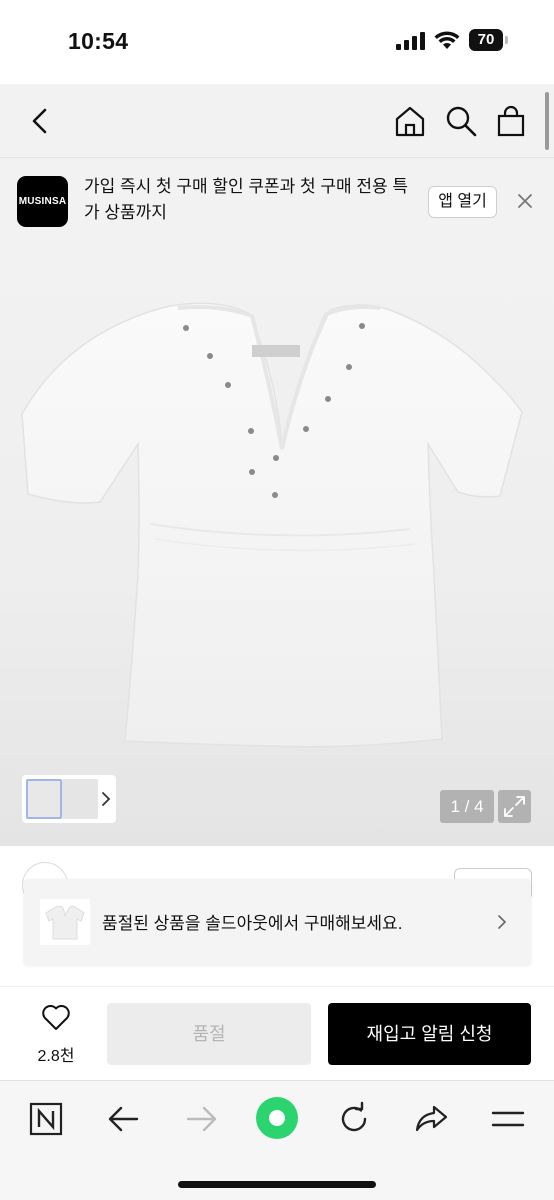 This screenshot has width=554, height=1200. I want to click on heart-icon, so click(56, 1017).